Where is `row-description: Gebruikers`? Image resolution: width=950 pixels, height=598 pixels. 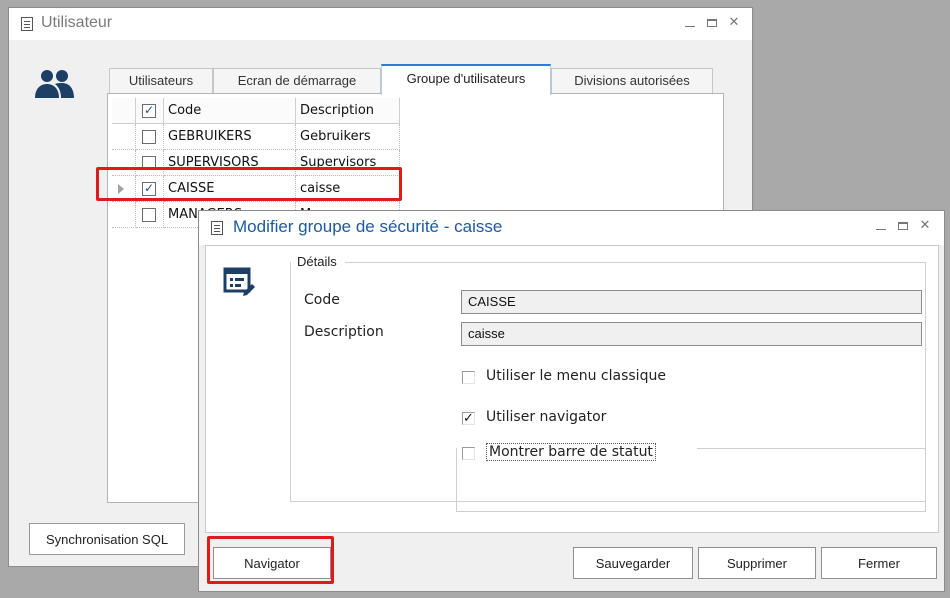 row-description: Gebruikers is located at coordinates (348, 137).